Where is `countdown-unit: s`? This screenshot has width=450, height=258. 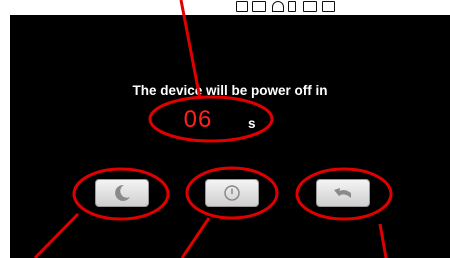 countdown-unit: s is located at coordinates (252, 123).